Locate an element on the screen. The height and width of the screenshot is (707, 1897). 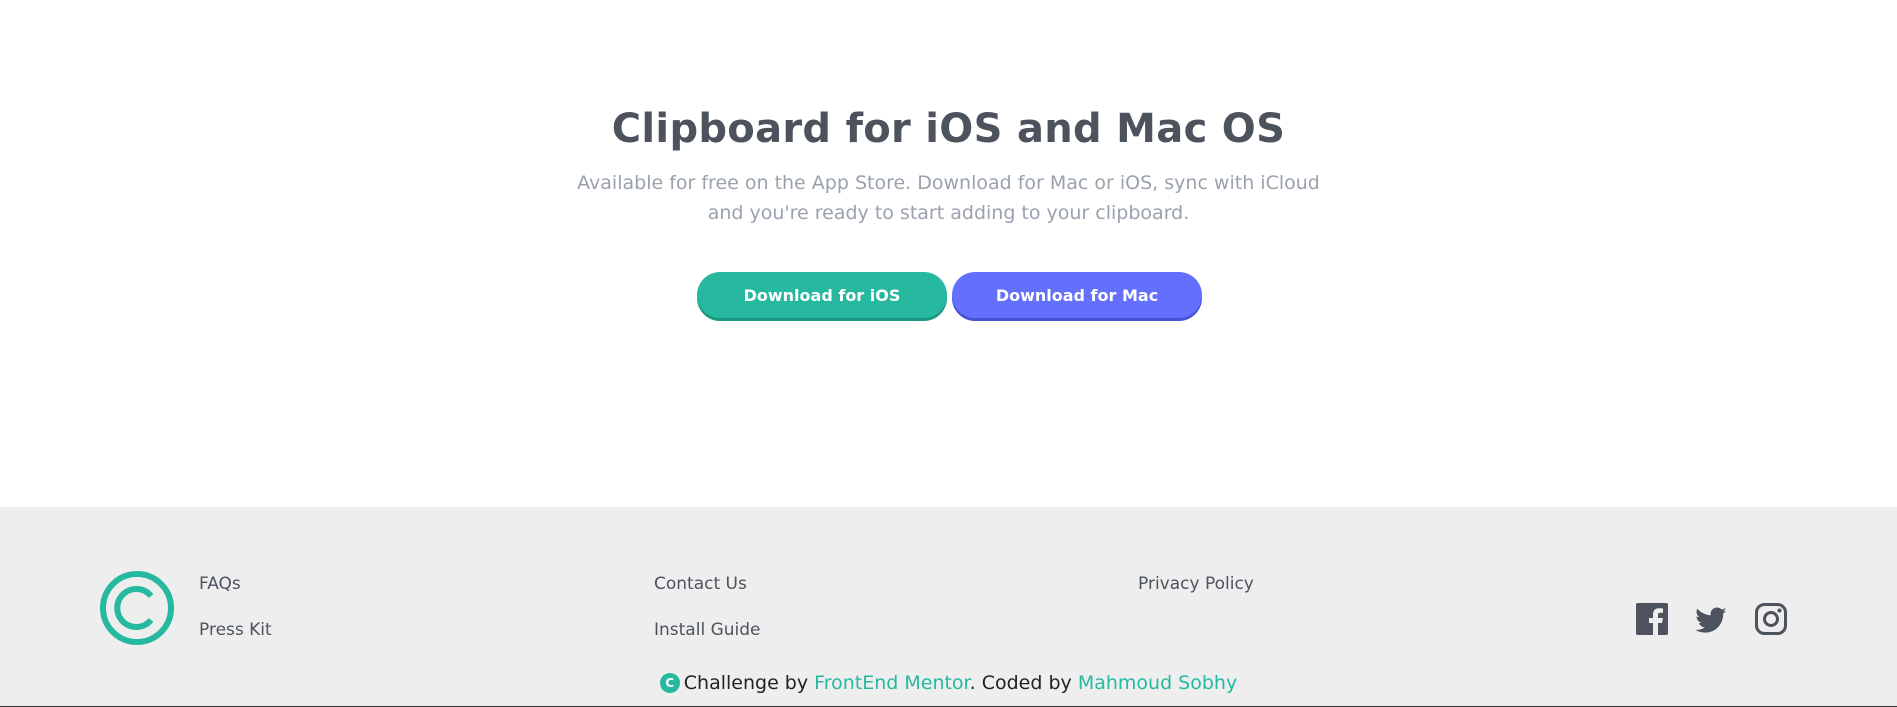
twitter-icon is located at coordinates (1711, 621).